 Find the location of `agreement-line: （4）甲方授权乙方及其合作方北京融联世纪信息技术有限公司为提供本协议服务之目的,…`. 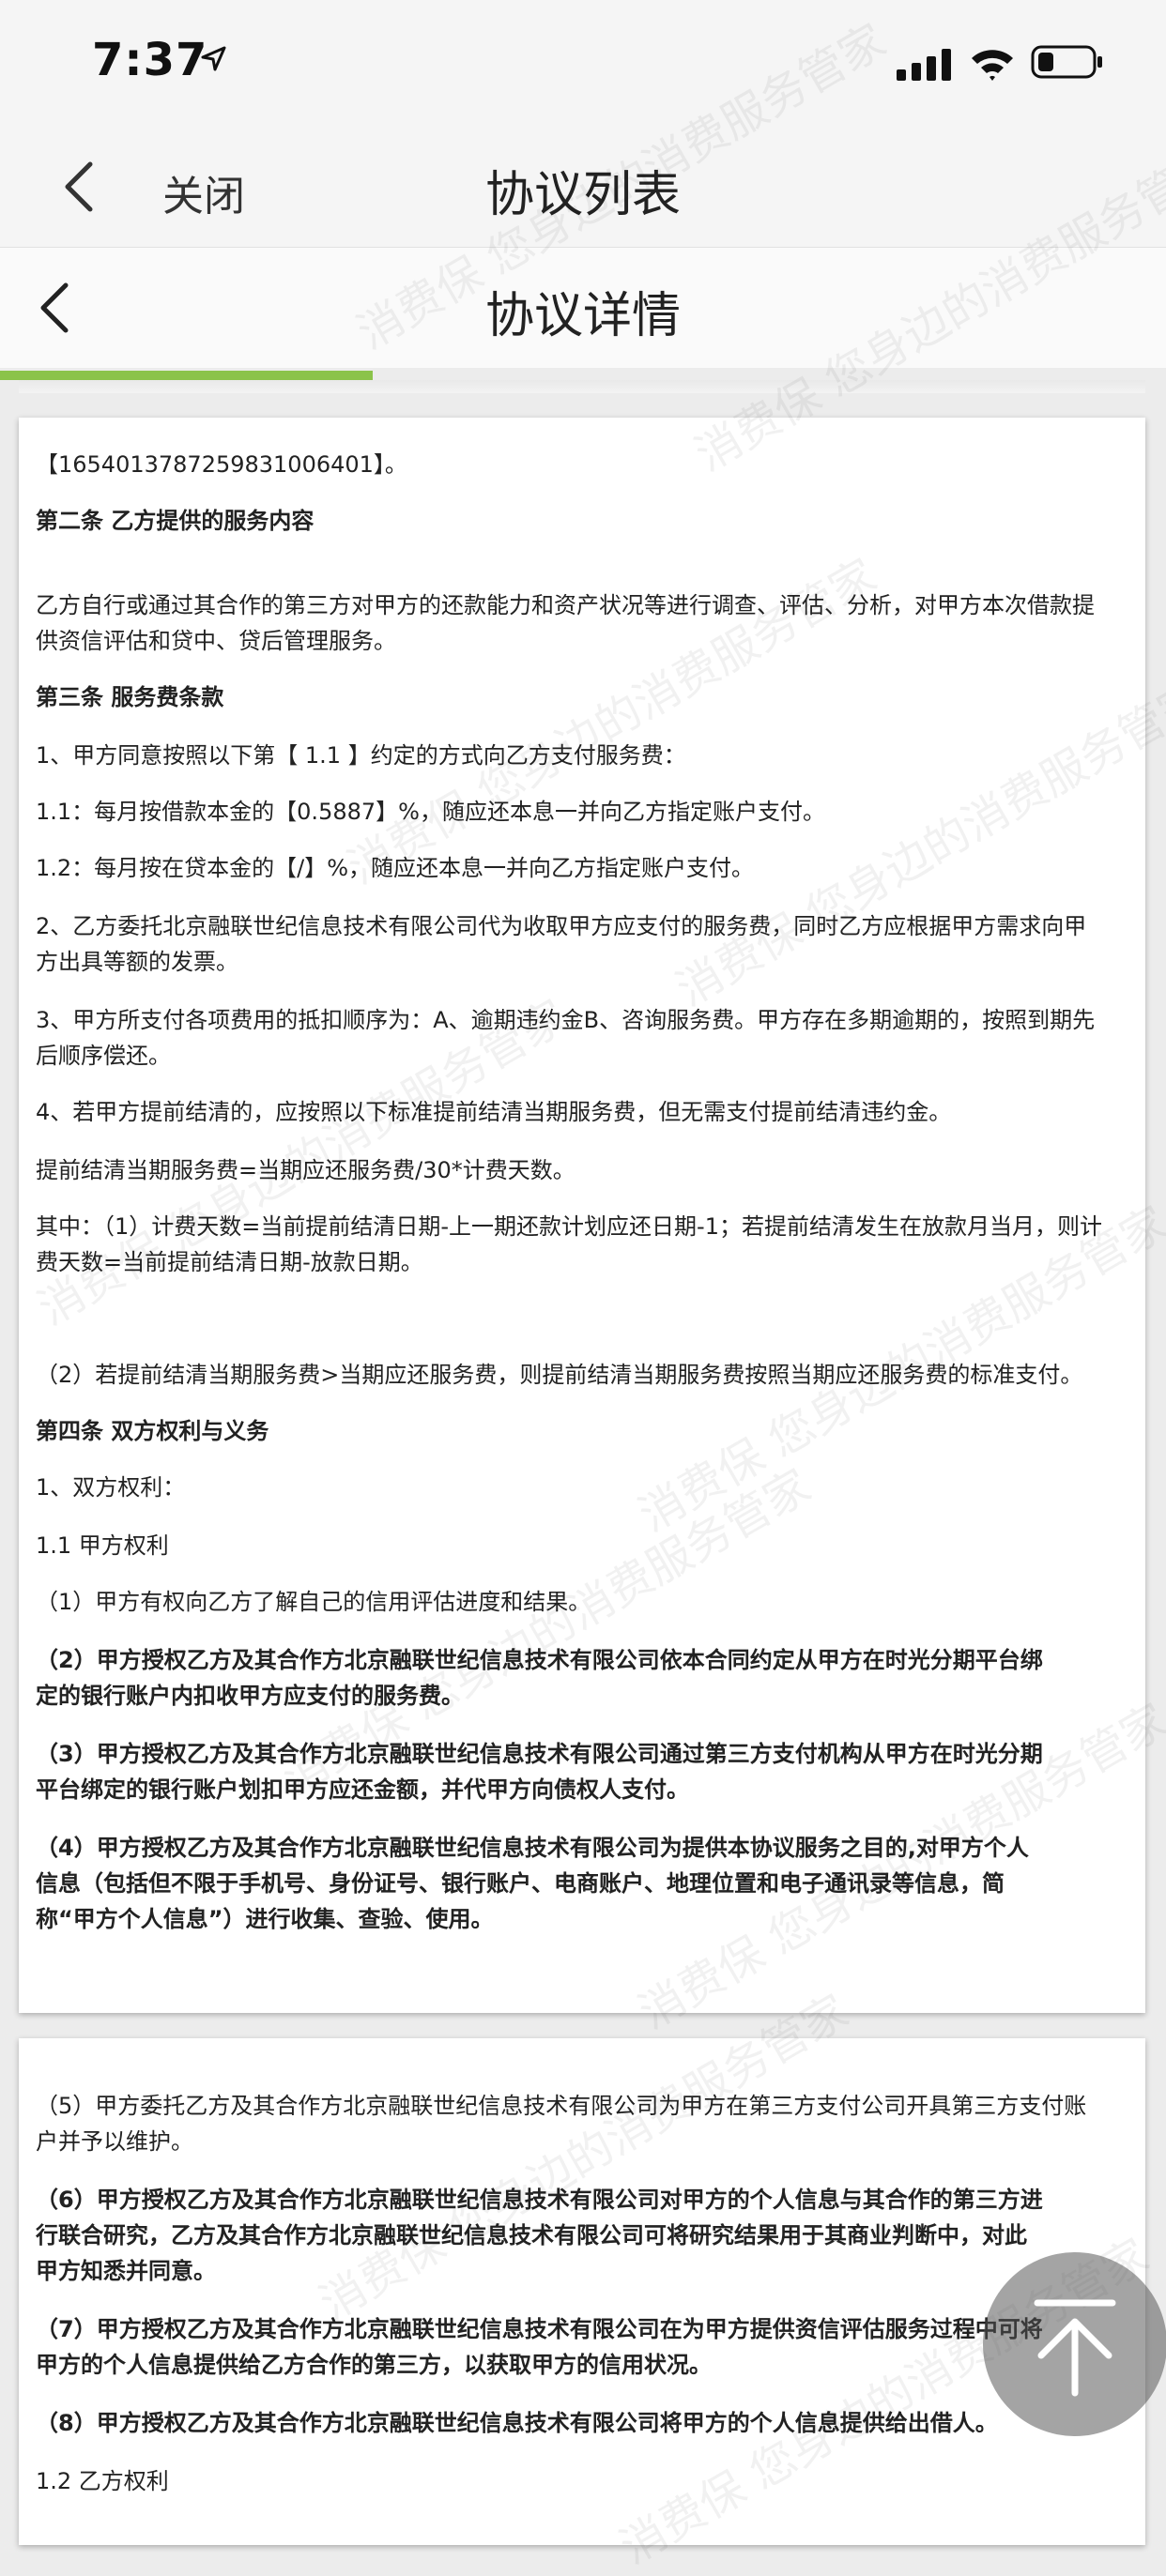

agreement-line: （4）甲方授权乙方及其合作方北京融联世纪信息技术有限公司为提供本协议服务之目的,… is located at coordinates (532, 1848).